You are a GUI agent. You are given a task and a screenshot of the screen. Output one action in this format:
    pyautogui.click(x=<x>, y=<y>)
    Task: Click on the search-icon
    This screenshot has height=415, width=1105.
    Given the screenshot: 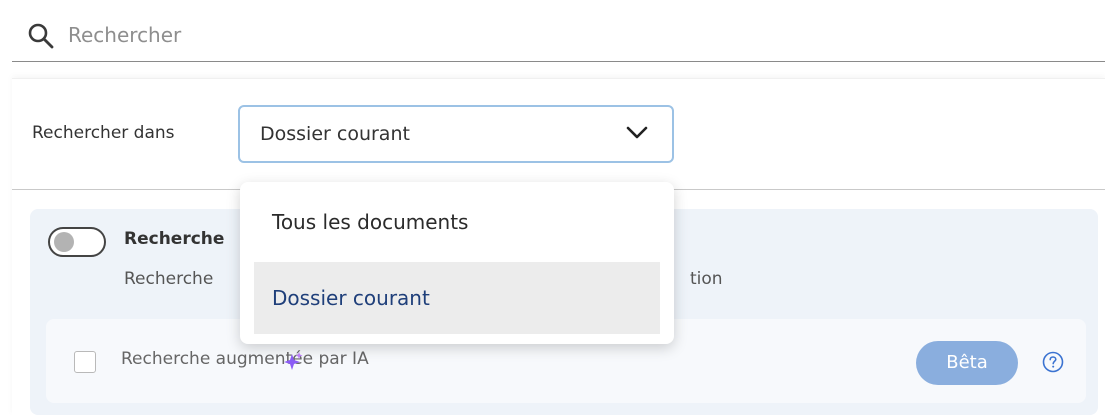 What is the action you would take?
    pyautogui.click(x=41, y=36)
    